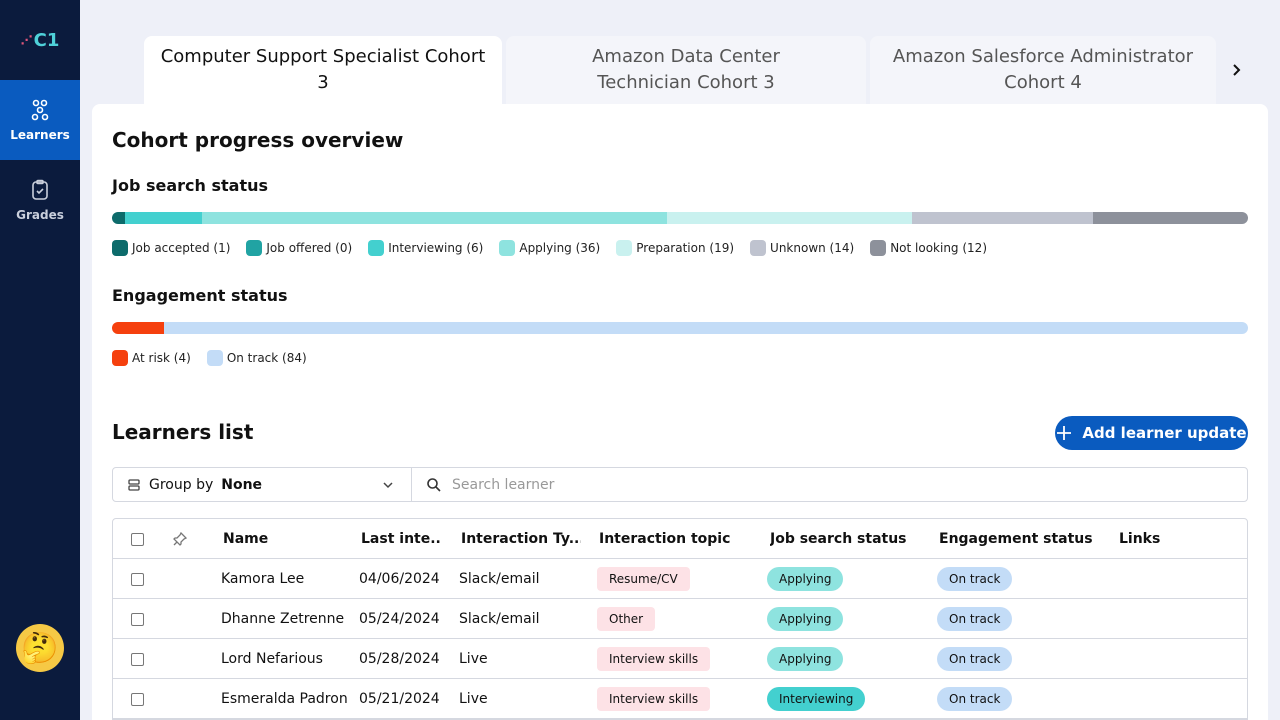 Image resolution: width=1280 pixels, height=720 pixels. Describe the element at coordinates (560, 248) in the screenshot. I see `legend-label: Applying (36)` at that location.